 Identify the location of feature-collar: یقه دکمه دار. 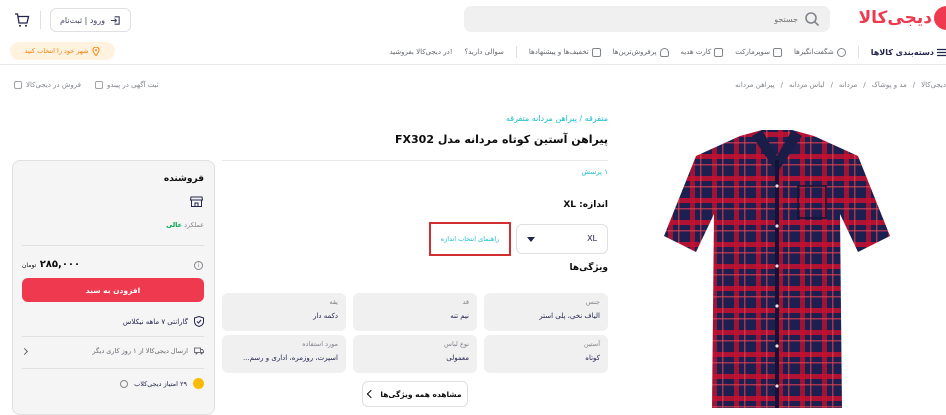
(284, 312).